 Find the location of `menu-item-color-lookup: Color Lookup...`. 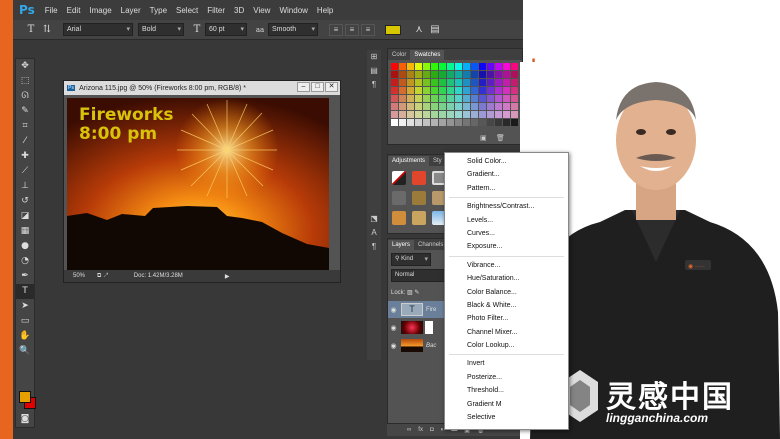

menu-item-color-lookup: Color Lookup... is located at coordinates (506, 345).